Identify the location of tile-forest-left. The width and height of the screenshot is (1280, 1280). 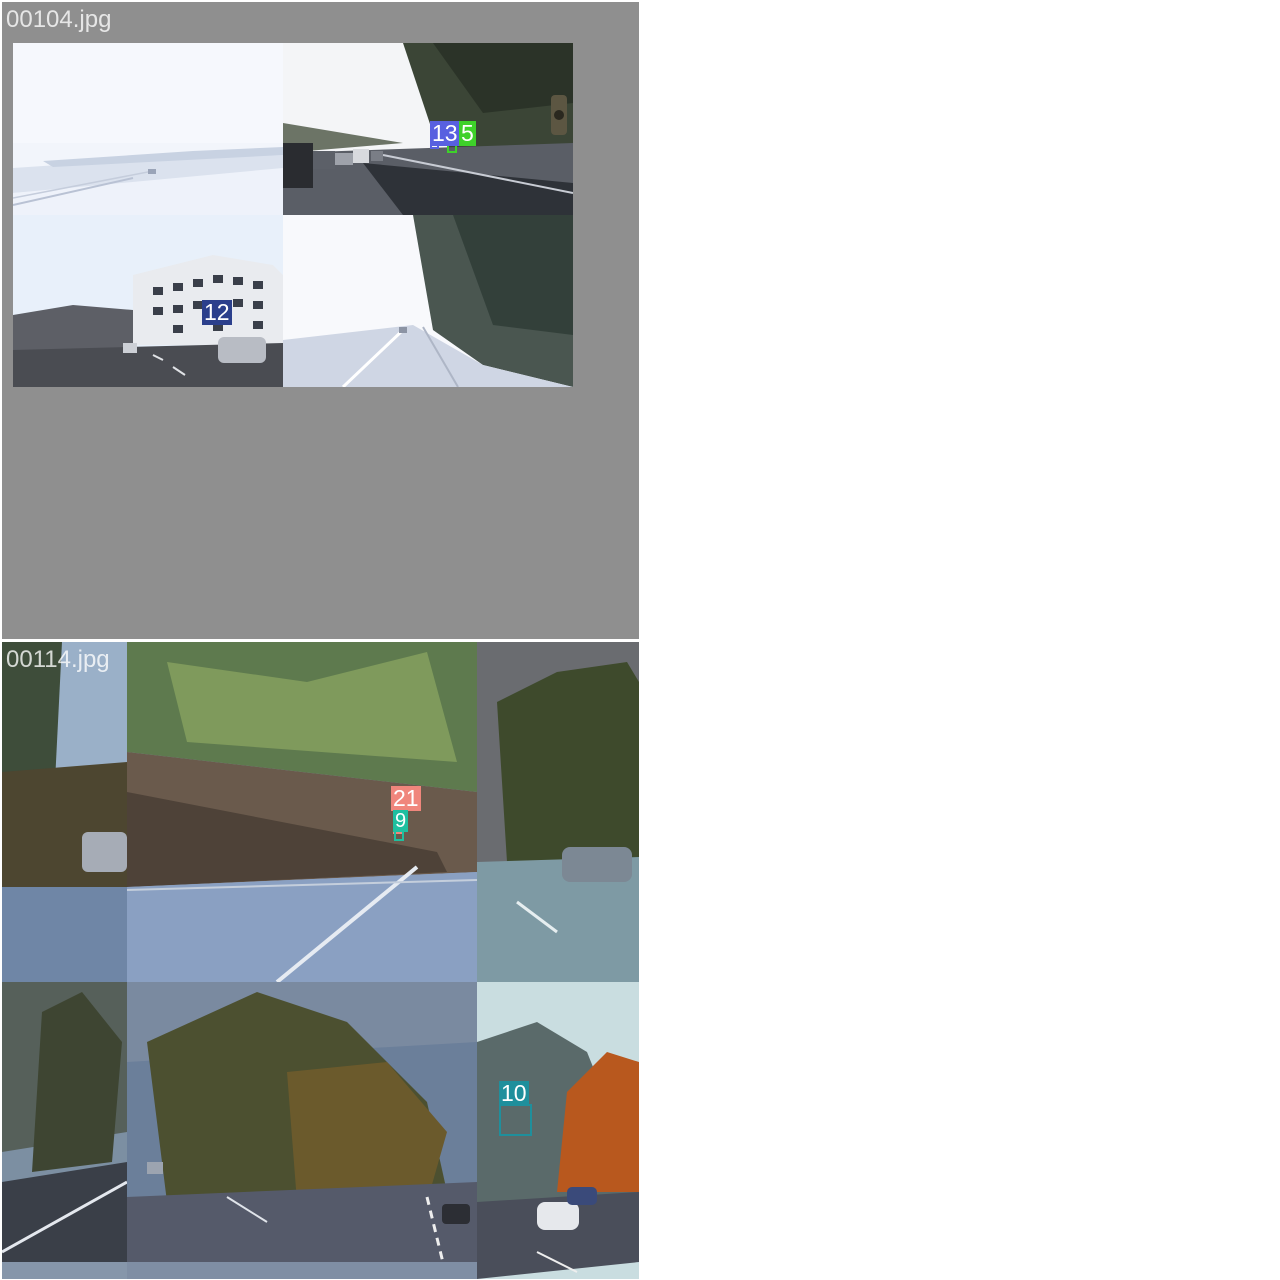
(64, 812).